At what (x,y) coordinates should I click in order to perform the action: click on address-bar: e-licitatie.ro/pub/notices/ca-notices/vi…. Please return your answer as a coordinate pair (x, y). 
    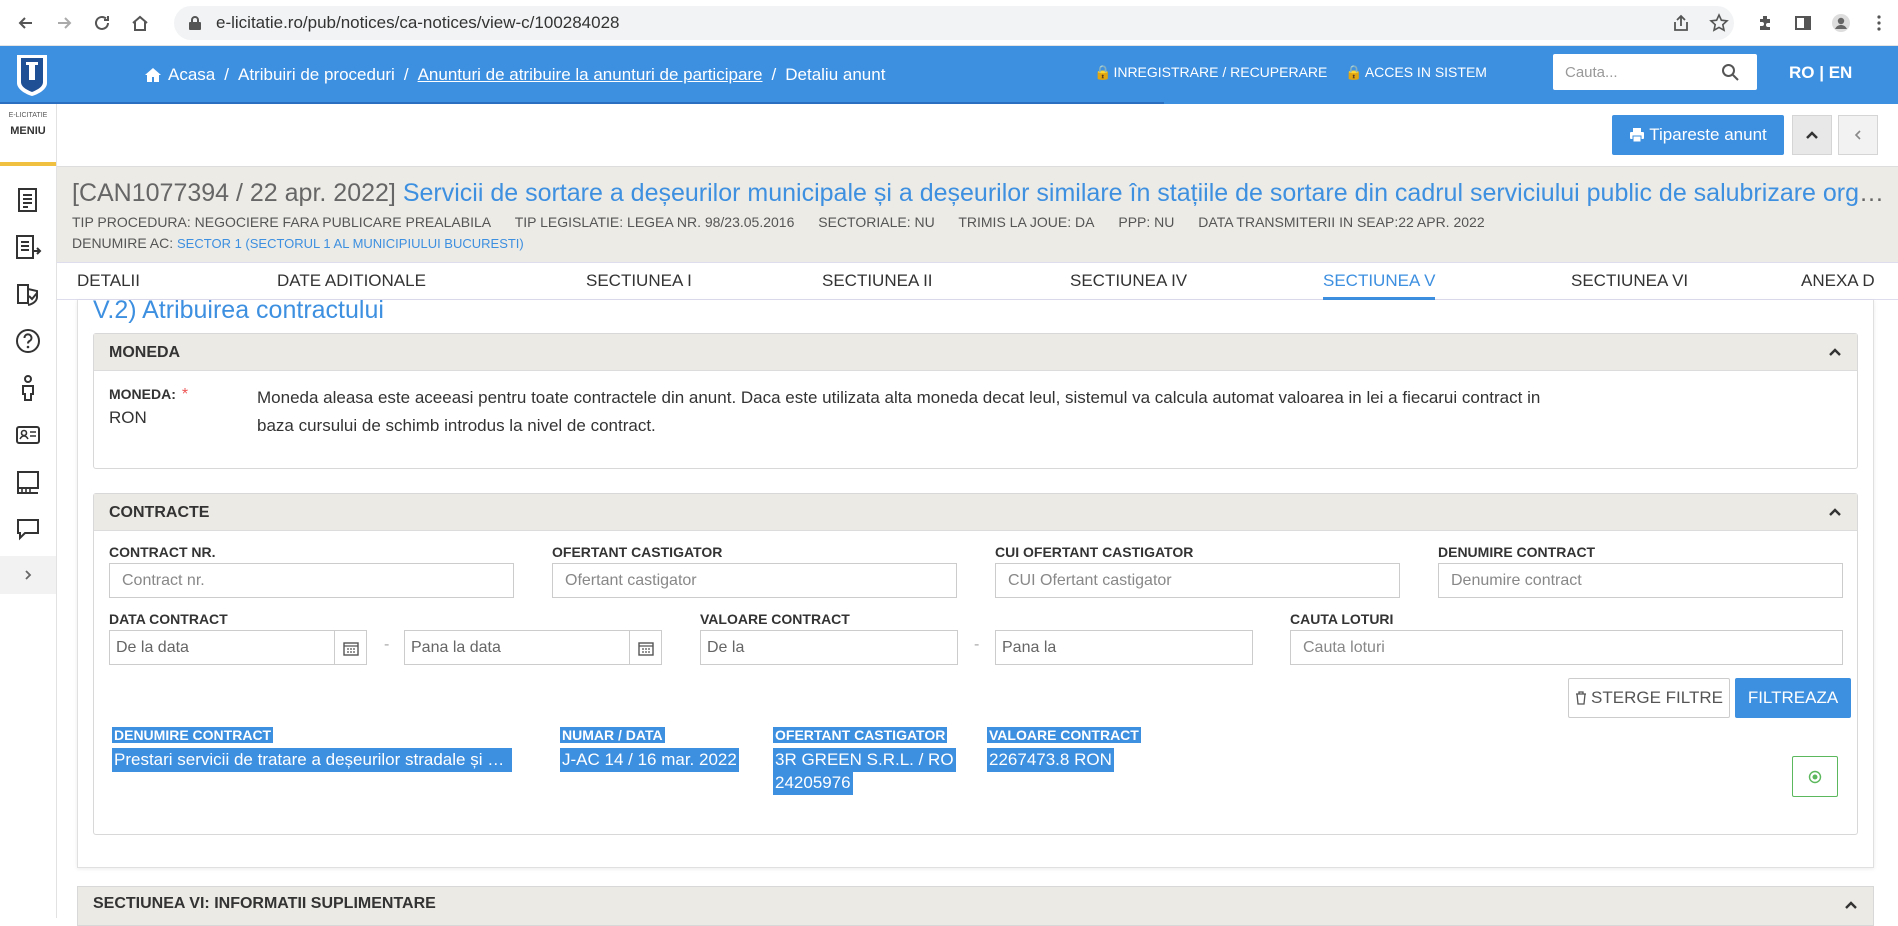
    Looking at the image, I should click on (954, 23).